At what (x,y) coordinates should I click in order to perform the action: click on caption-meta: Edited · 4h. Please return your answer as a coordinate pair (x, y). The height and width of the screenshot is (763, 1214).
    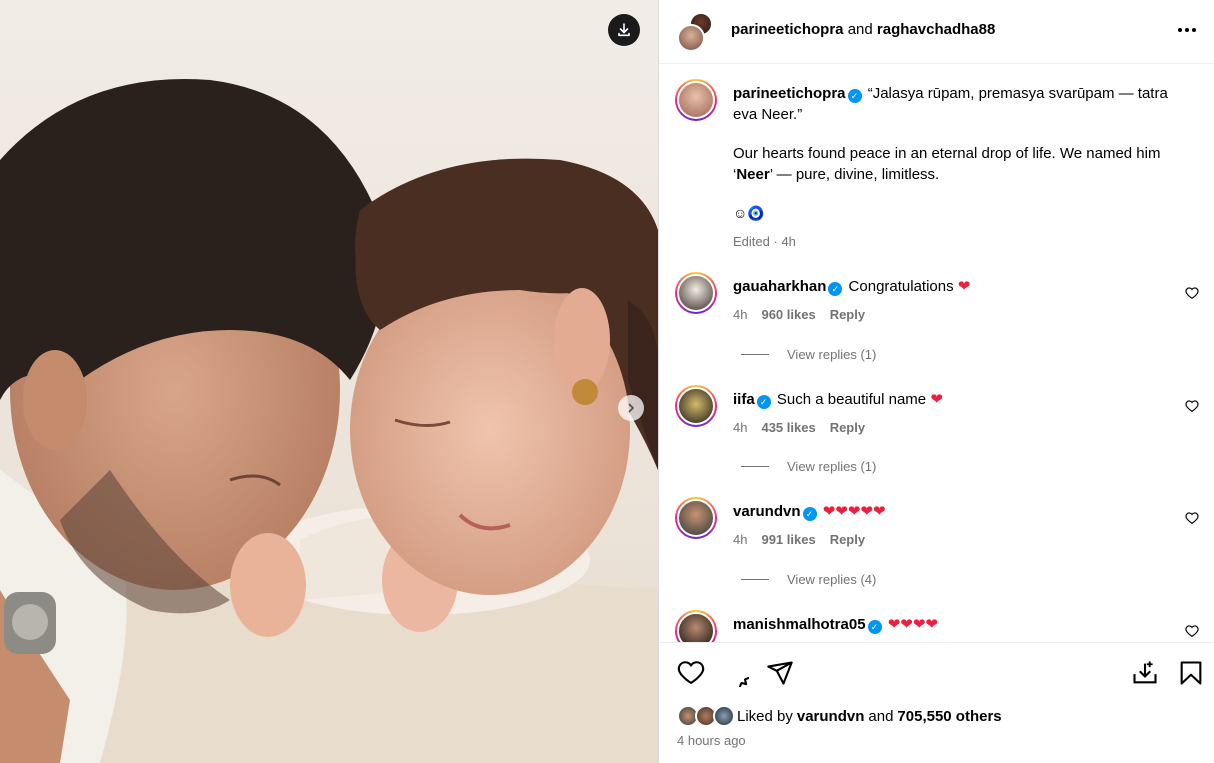
    Looking at the image, I should click on (764, 241).